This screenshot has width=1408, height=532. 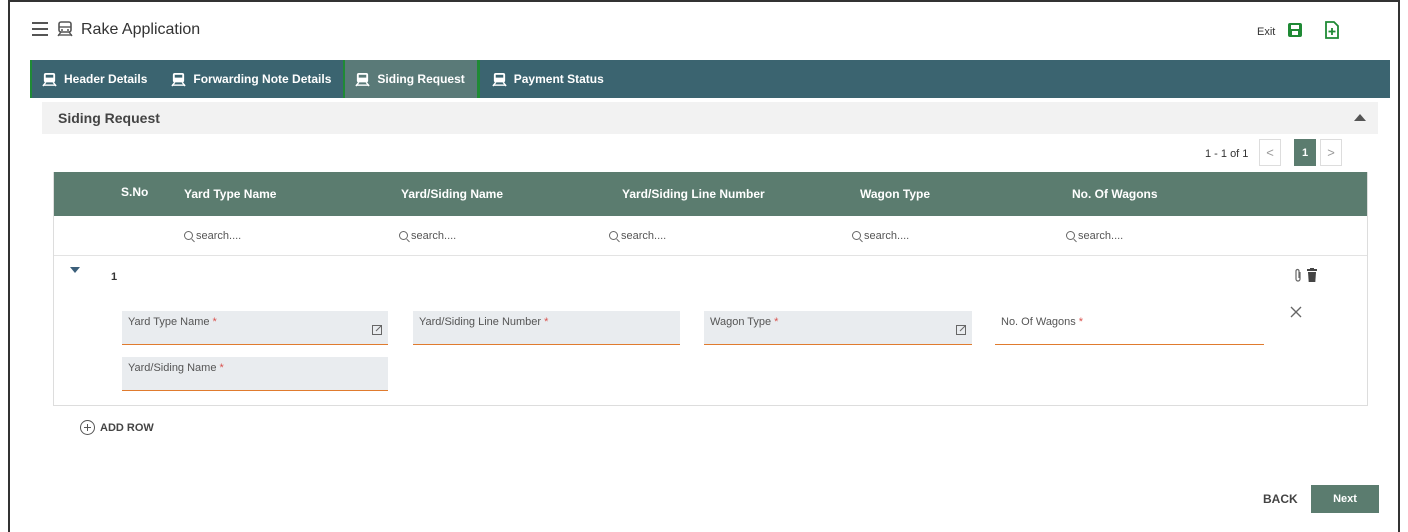 I want to click on pagination-next-button: >, so click(x=1331, y=152).